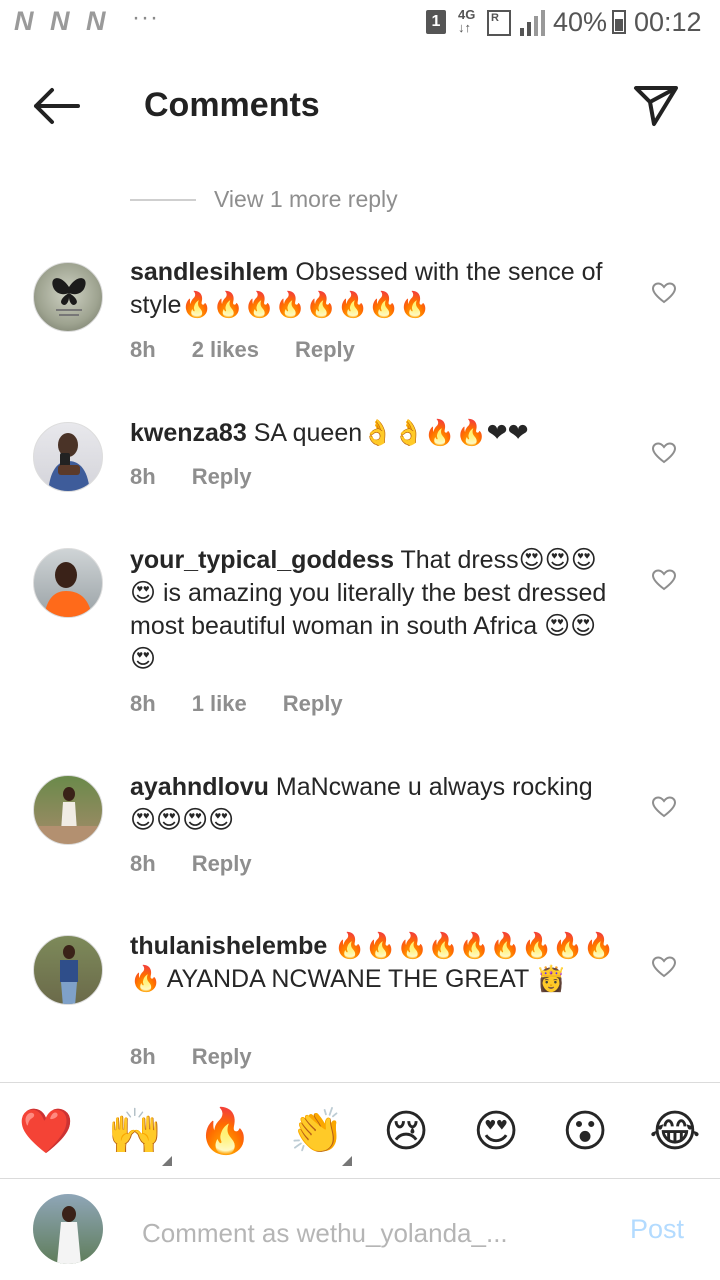  What do you see at coordinates (467, 21) in the screenshot?
I see `network-type: 4G ↓↑` at bounding box center [467, 21].